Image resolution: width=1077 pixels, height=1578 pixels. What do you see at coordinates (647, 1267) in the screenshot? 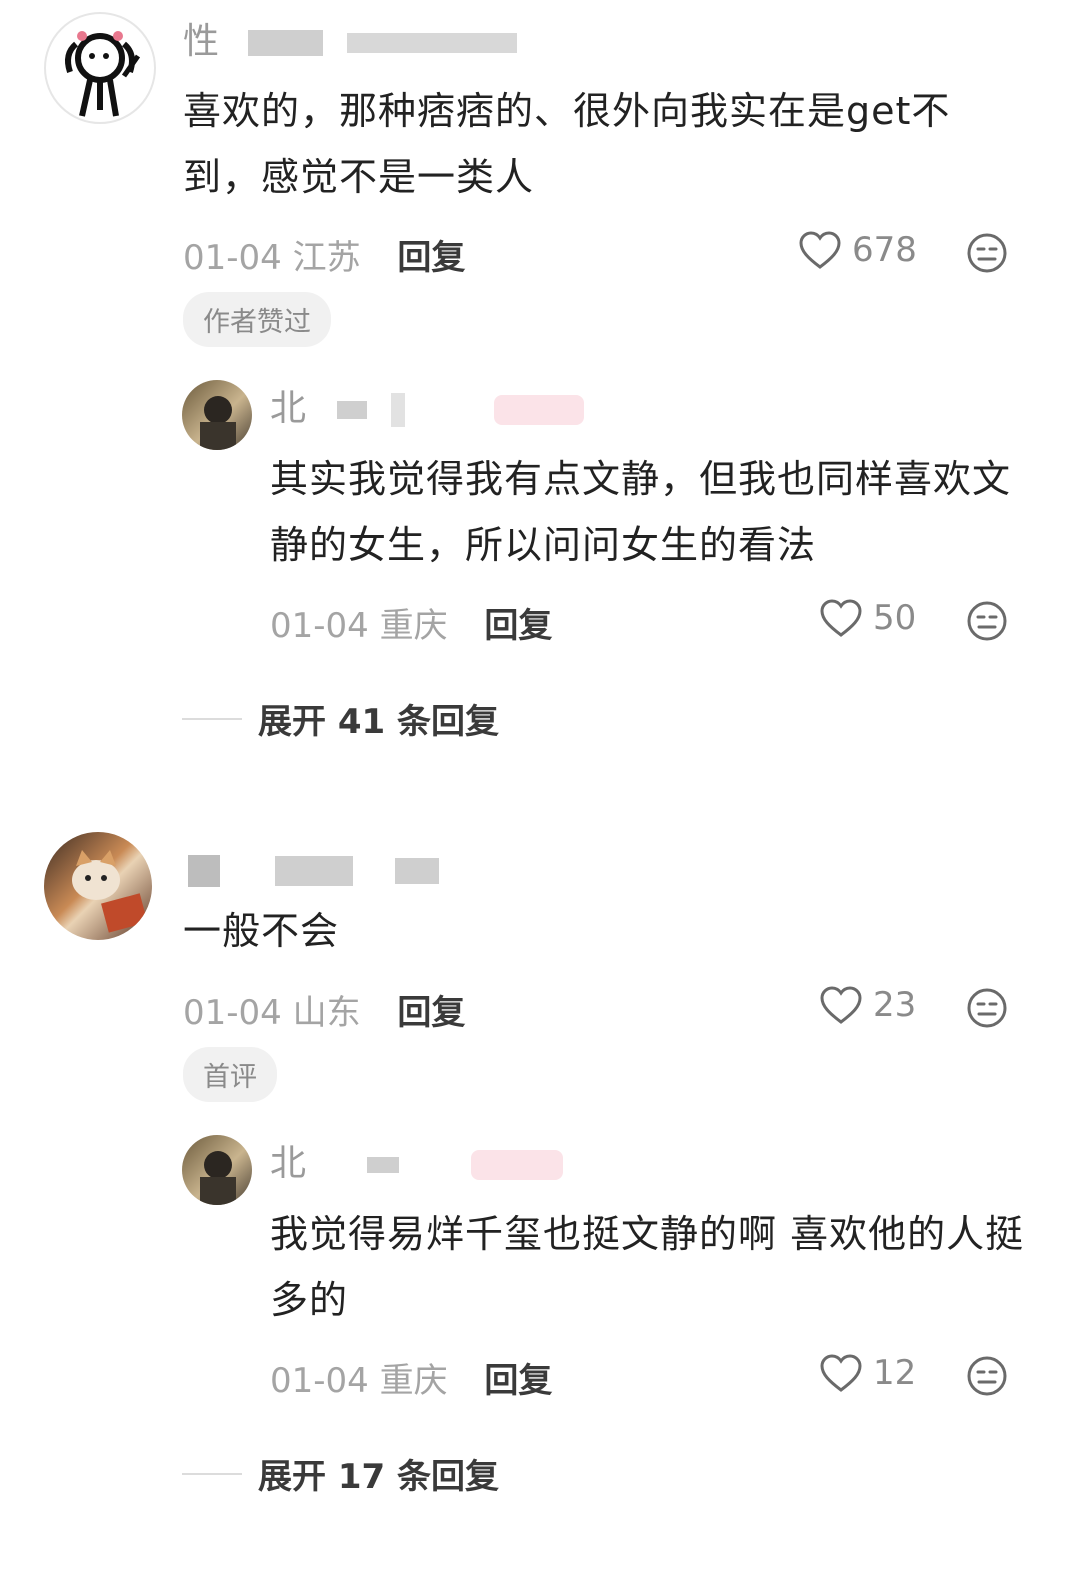
I see `reply-text: 我觉得易烊千玺也挺文静的啊 喜欢他的人挺多的` at bounding box center [647, 1267].